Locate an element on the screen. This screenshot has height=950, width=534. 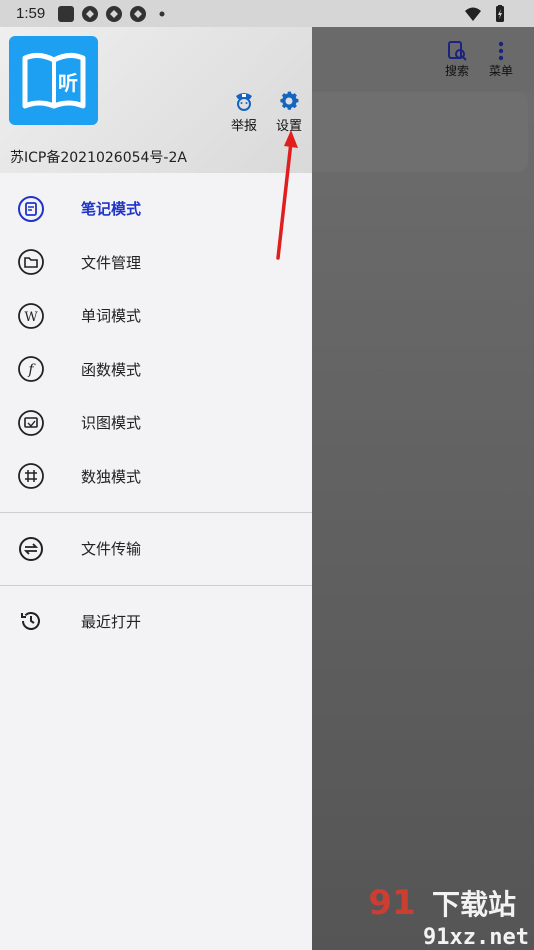
menu-item-file-manager: 文件管理 is located at coordinates (156, 263).